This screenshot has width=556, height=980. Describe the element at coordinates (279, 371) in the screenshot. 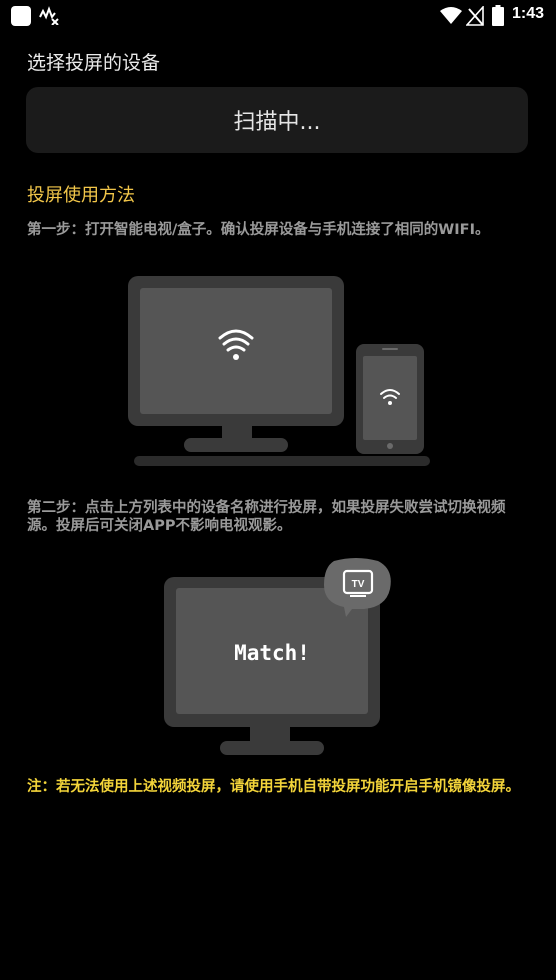

I see `tv-phone-wifi-illustration` at that location.